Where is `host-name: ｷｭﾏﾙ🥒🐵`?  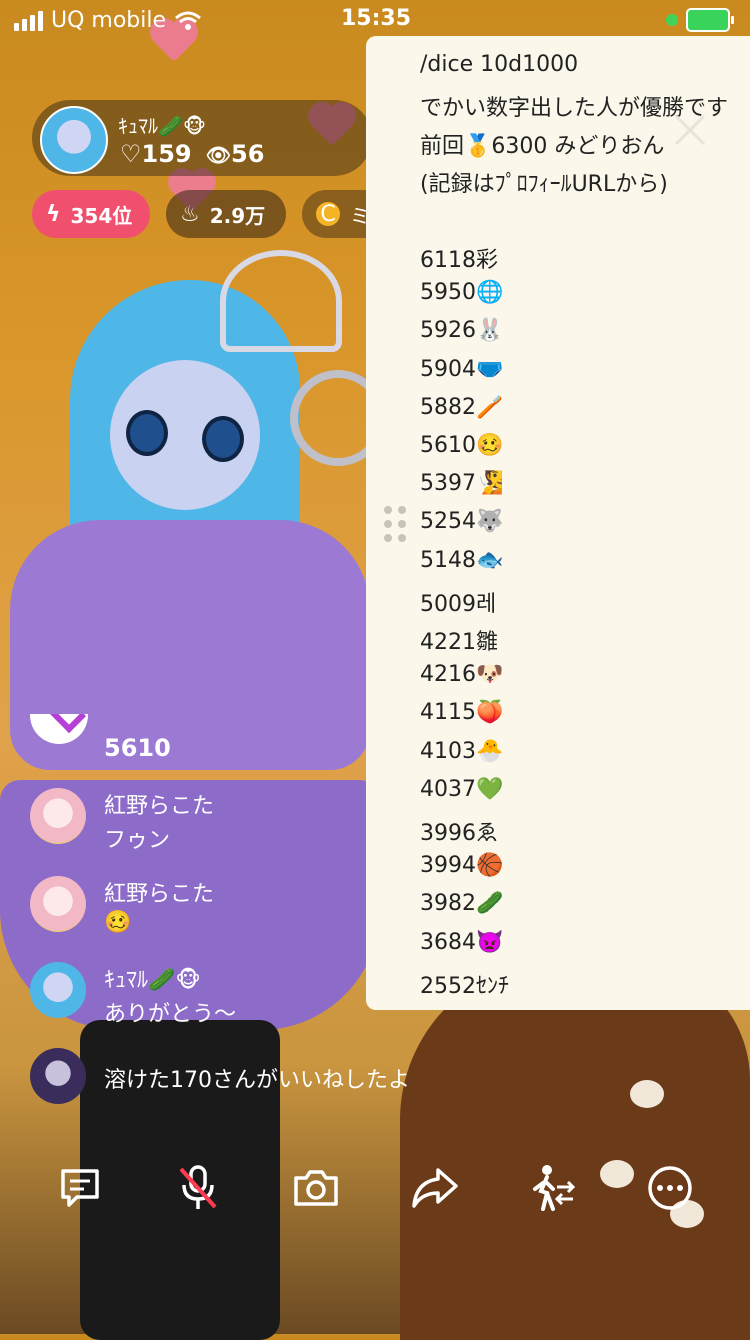 host-name: ｷｭﾏﾙ🥒🐵 is located at coordinates (162, 126).